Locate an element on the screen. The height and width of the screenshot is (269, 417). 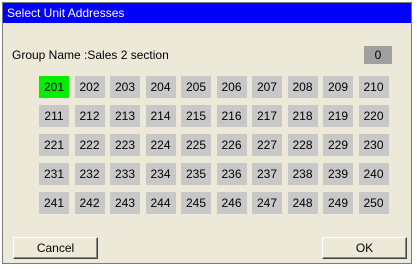
cancel-button: Cancel is located at coordinates (55, 248).